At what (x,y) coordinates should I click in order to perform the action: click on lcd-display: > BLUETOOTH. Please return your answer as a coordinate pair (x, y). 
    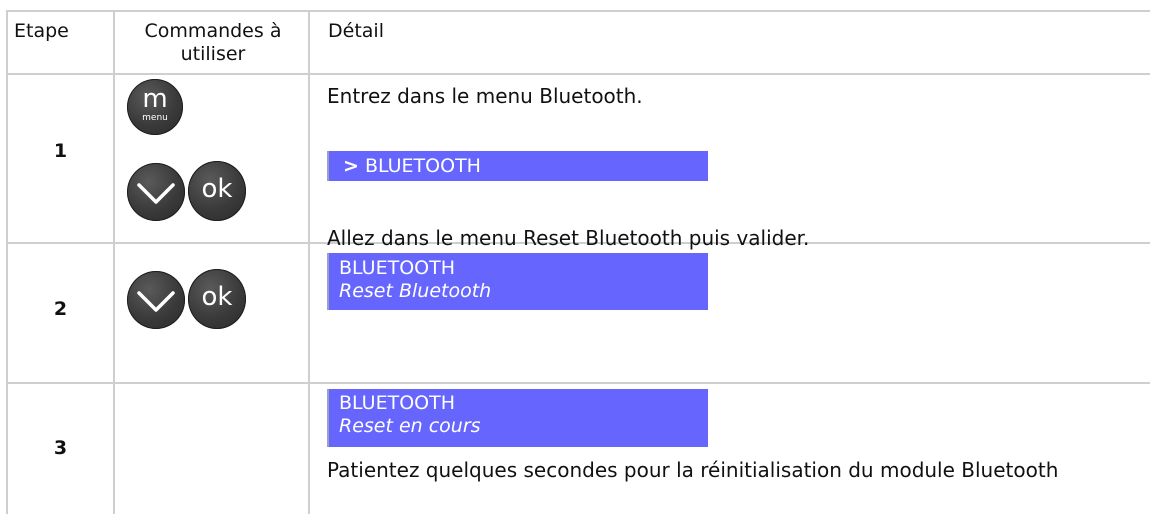
    Looking at the image, I should click on (517, 166).